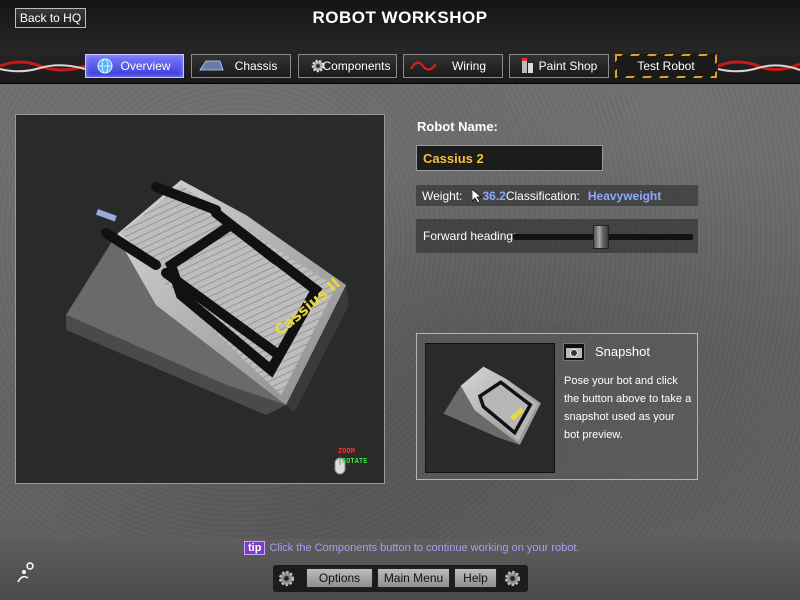  What do you see at coordinates (574, 352) in the screenshot?
I see `camera-icon` at bounding box center [574, 352].